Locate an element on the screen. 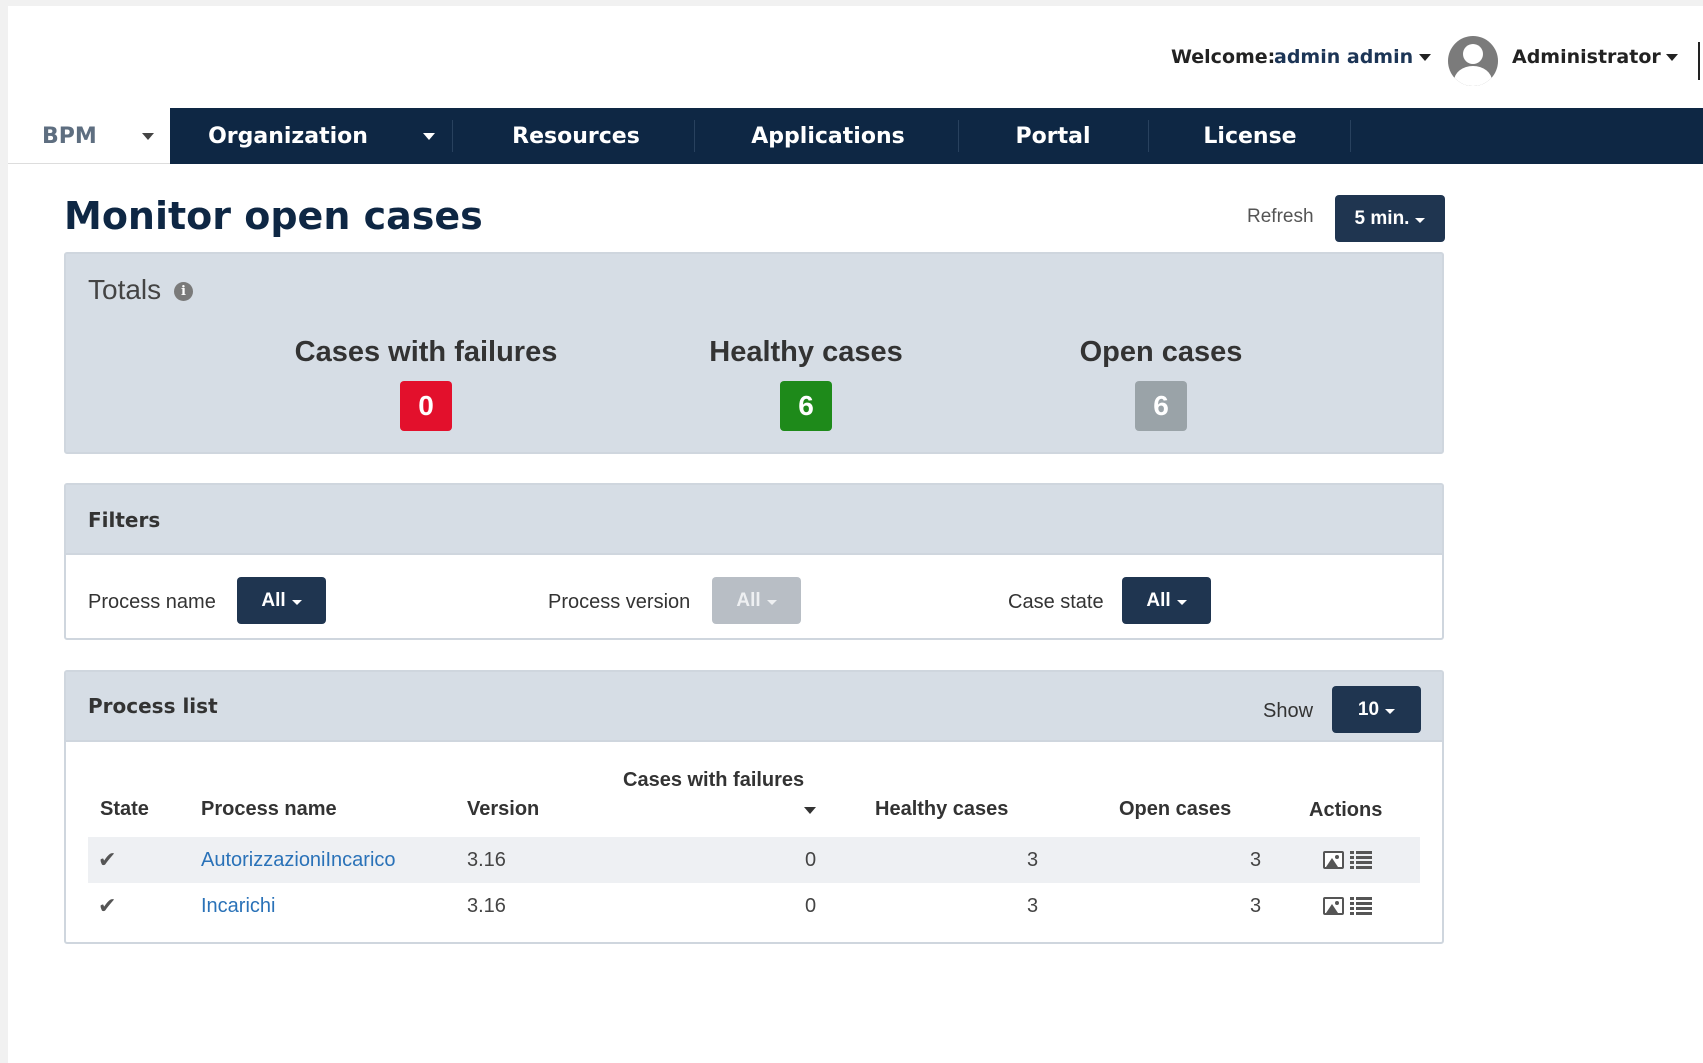 This screenshot has width=1703, height=1063. process-name-filter-value: All is located at coordinates (273, 600).